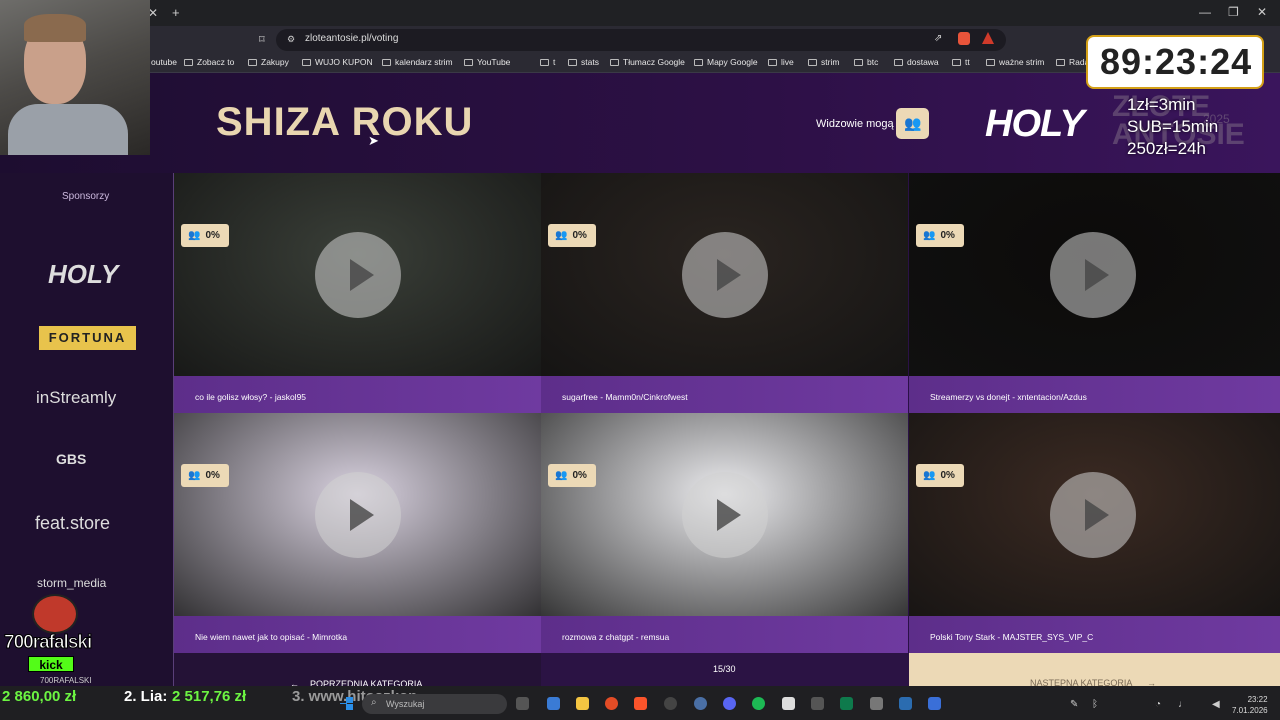 Image resolution: width=1280 pixels, height=720 pixels. I want to click on close-window-icon: ✕, so click(1262, 12).